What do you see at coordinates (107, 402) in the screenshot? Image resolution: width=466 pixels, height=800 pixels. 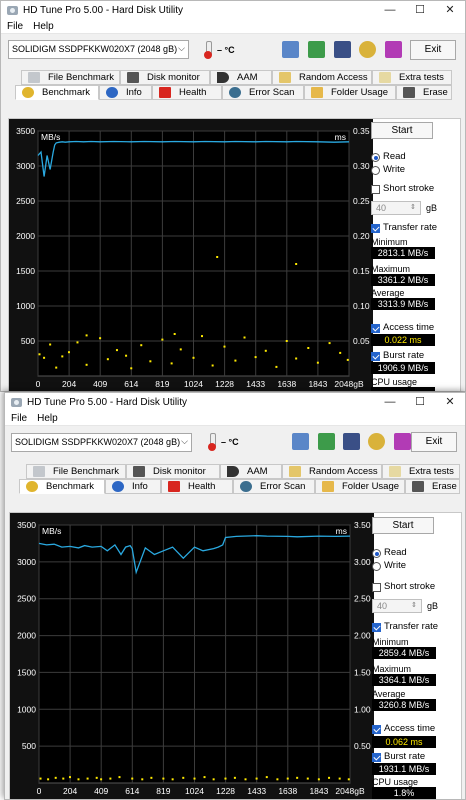 I see `window-title: HD Tune Pro 5.00 - Hard Disk Utility` at bounding box center [107, 402].